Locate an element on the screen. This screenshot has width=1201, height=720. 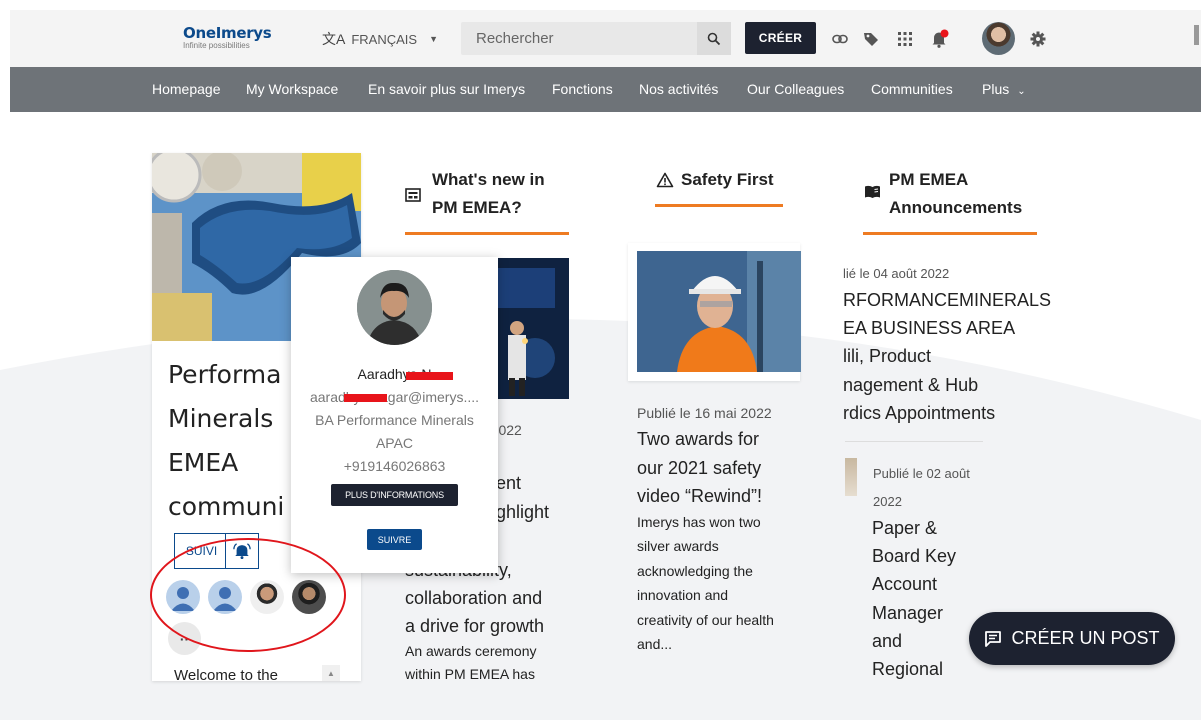
announcement-divider is located at coordinates (914, 441).